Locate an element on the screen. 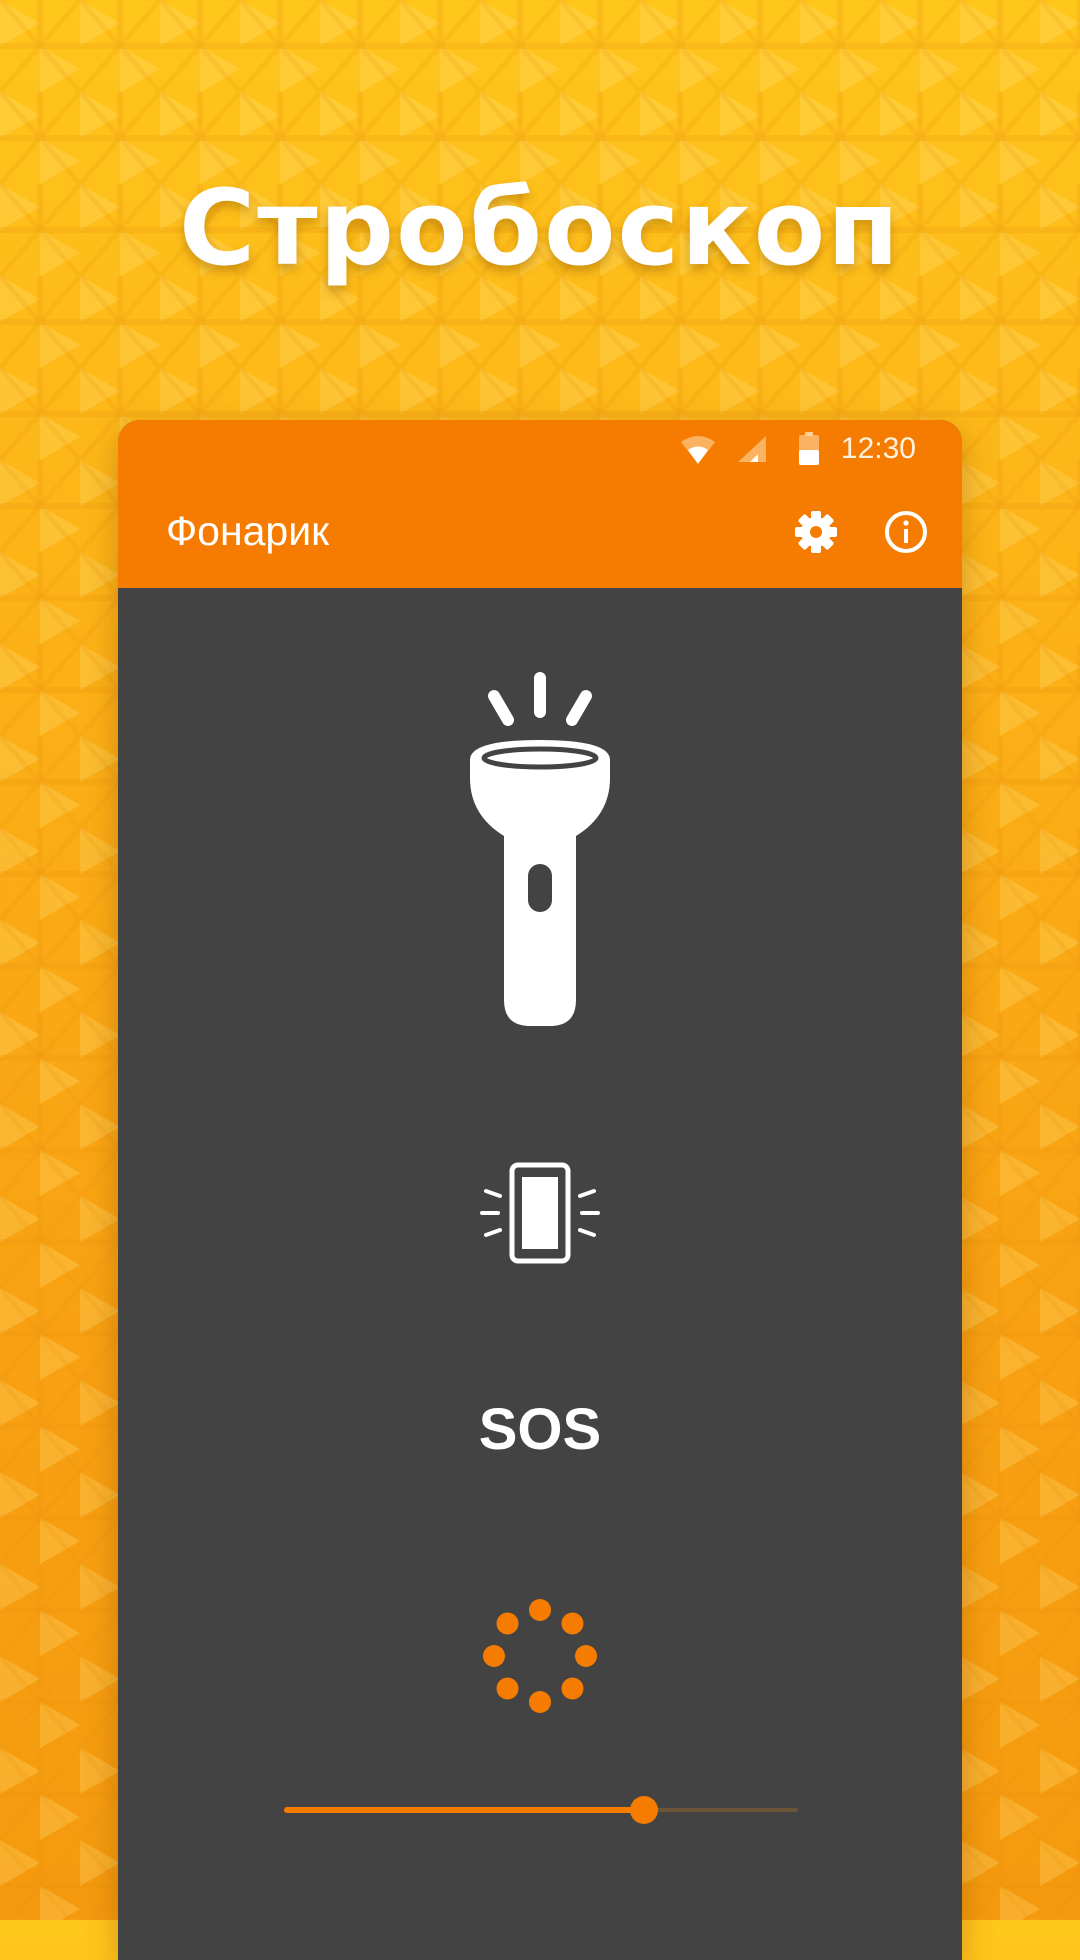 This screenshot has width=1080, height=1960. strobe-button is located at coordinates (540, 1656).